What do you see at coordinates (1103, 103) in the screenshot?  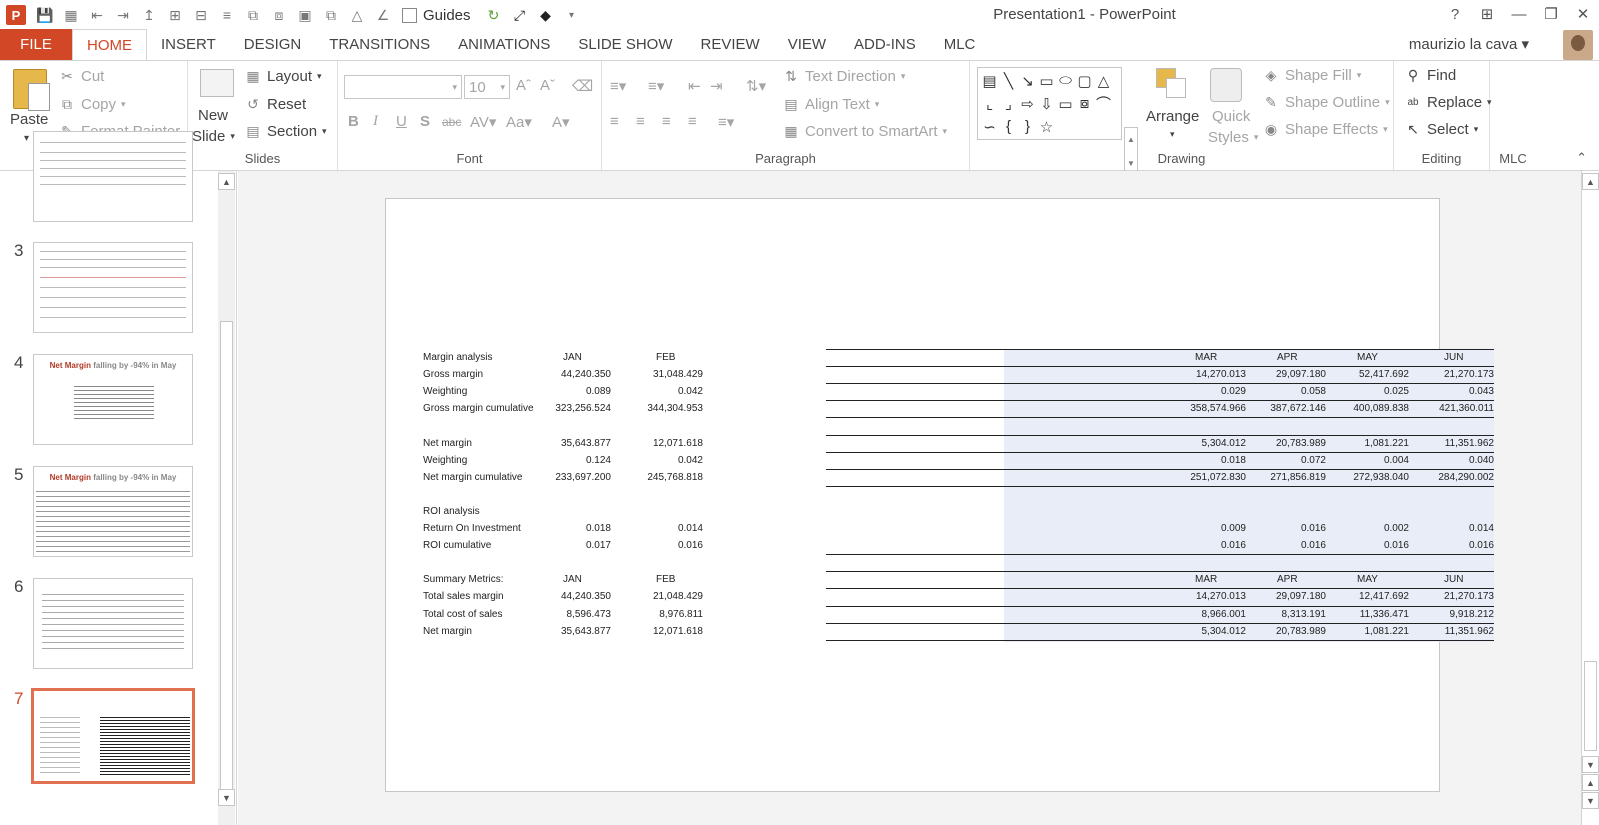 I see `arc-shape-icon: ⌒` at bounding box center [1103, 103].